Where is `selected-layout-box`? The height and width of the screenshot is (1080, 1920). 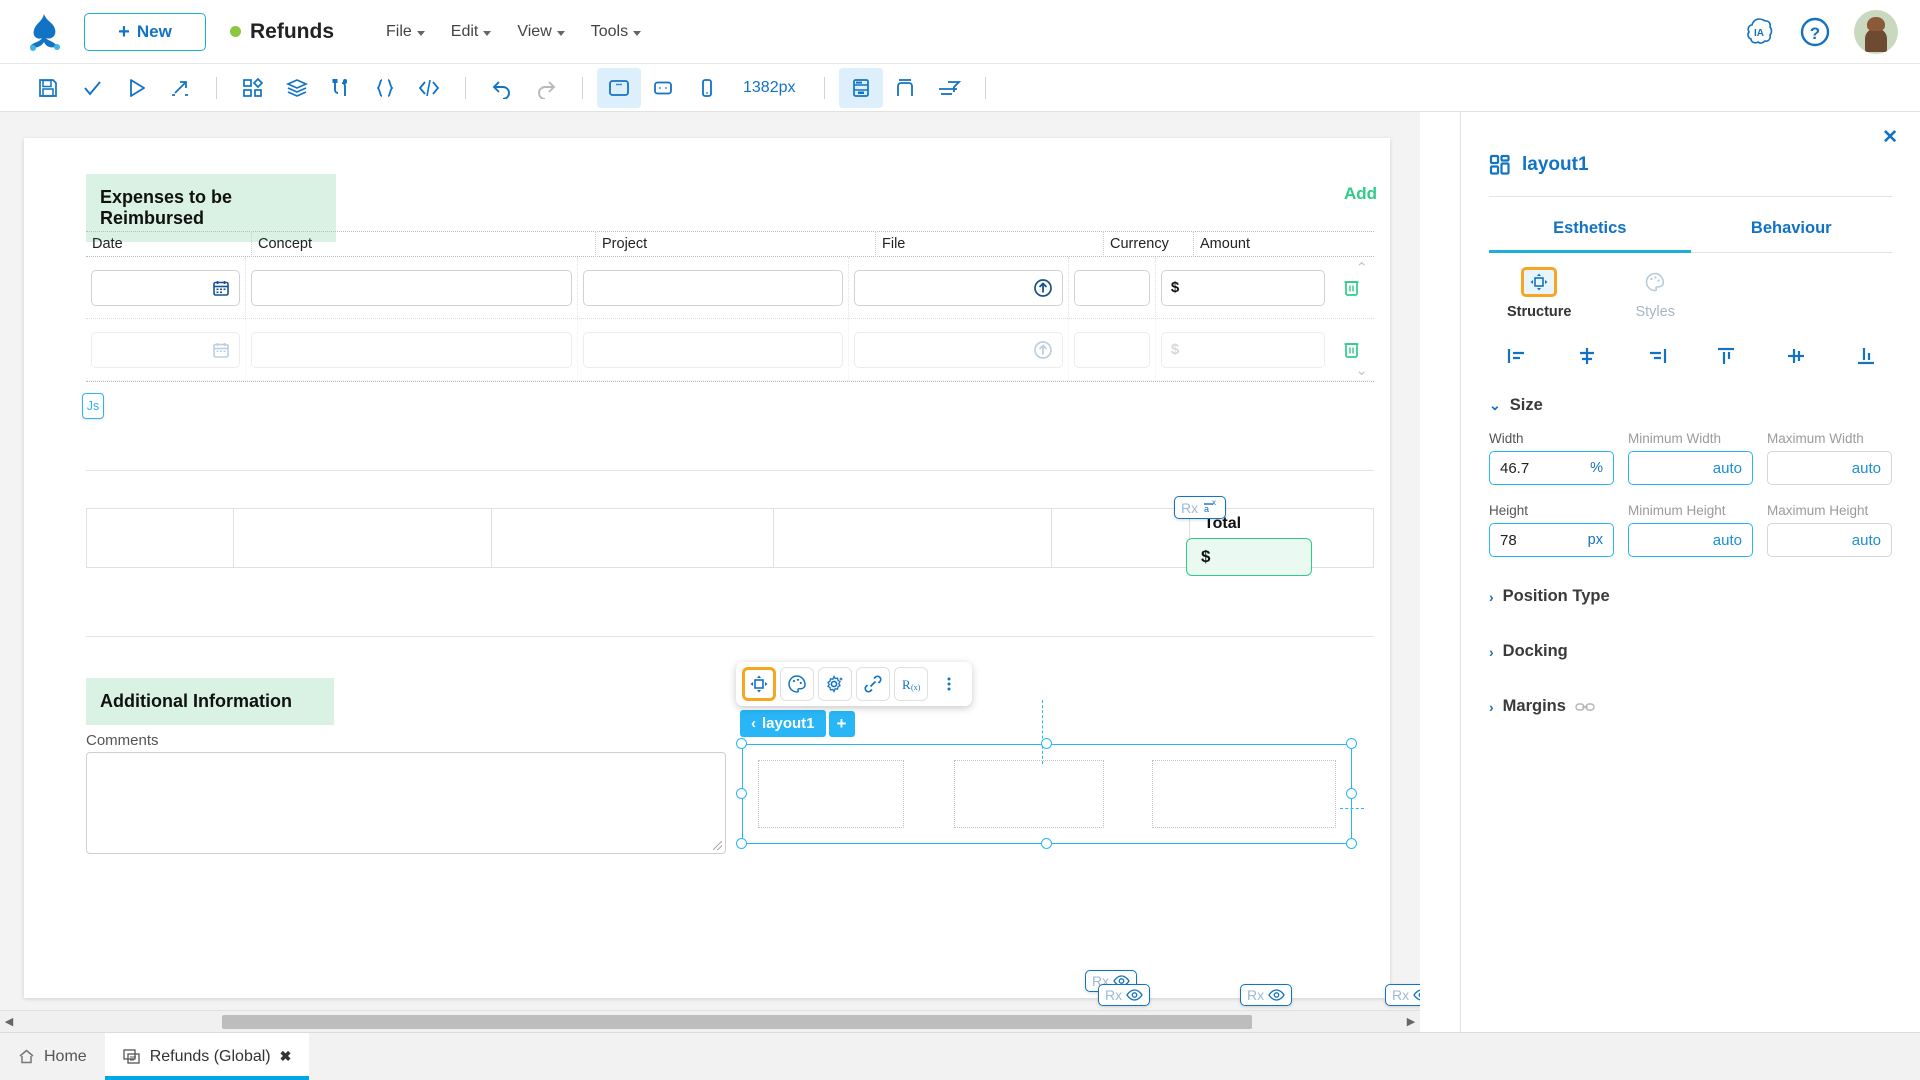 selected-layout-box is located at coordinates (1047, 794).